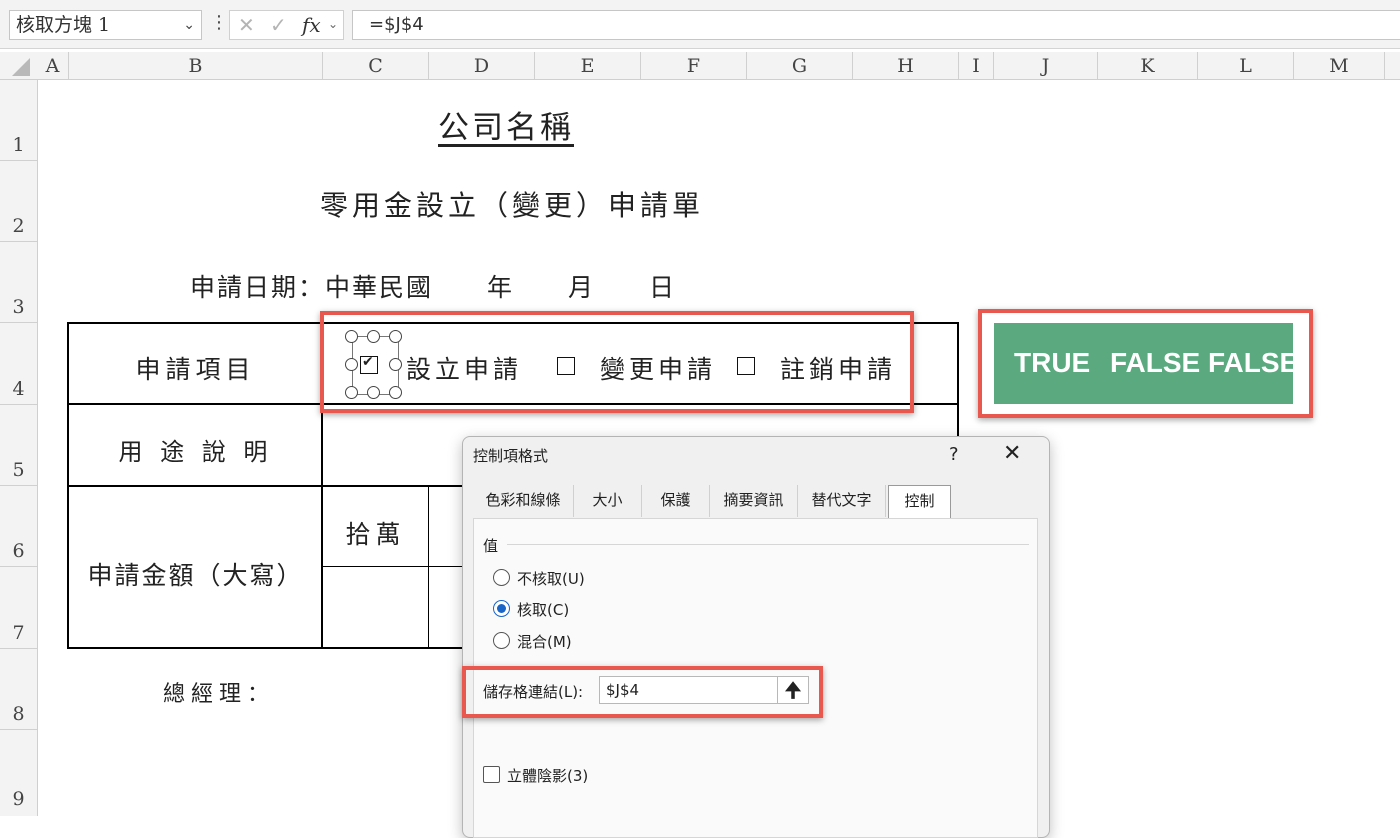  What do you see at coordinates (219, 22) in the screenshot?
I see `more-options-icon: ⋮` at bounding box center [219, 22].